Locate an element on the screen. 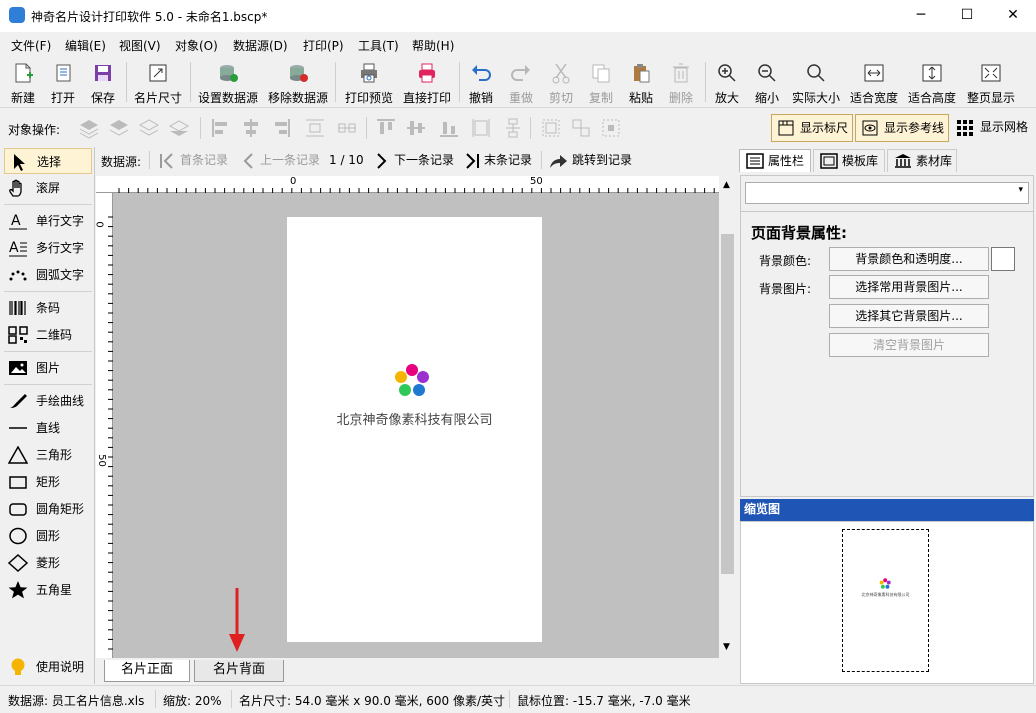 The width and height of the screenshot is (1036, 713). last-record-button: 末条记录 is located at coordinates (498, 161).